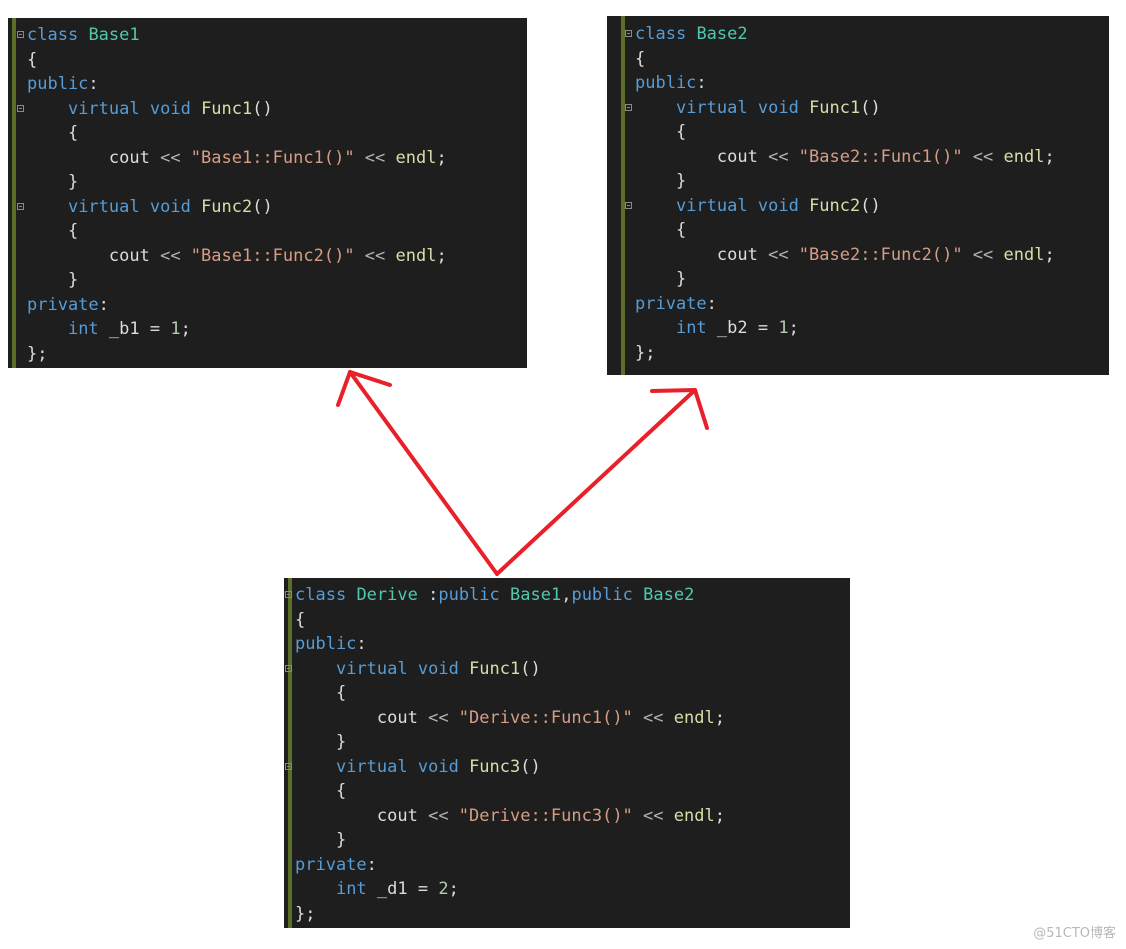 The height and width of the screenshot is (949, 1126). What do you see at coordinates (344, 388) in the screenshot?
I see `arrow-to-base1-head-left` at bounding box center [344, 388].